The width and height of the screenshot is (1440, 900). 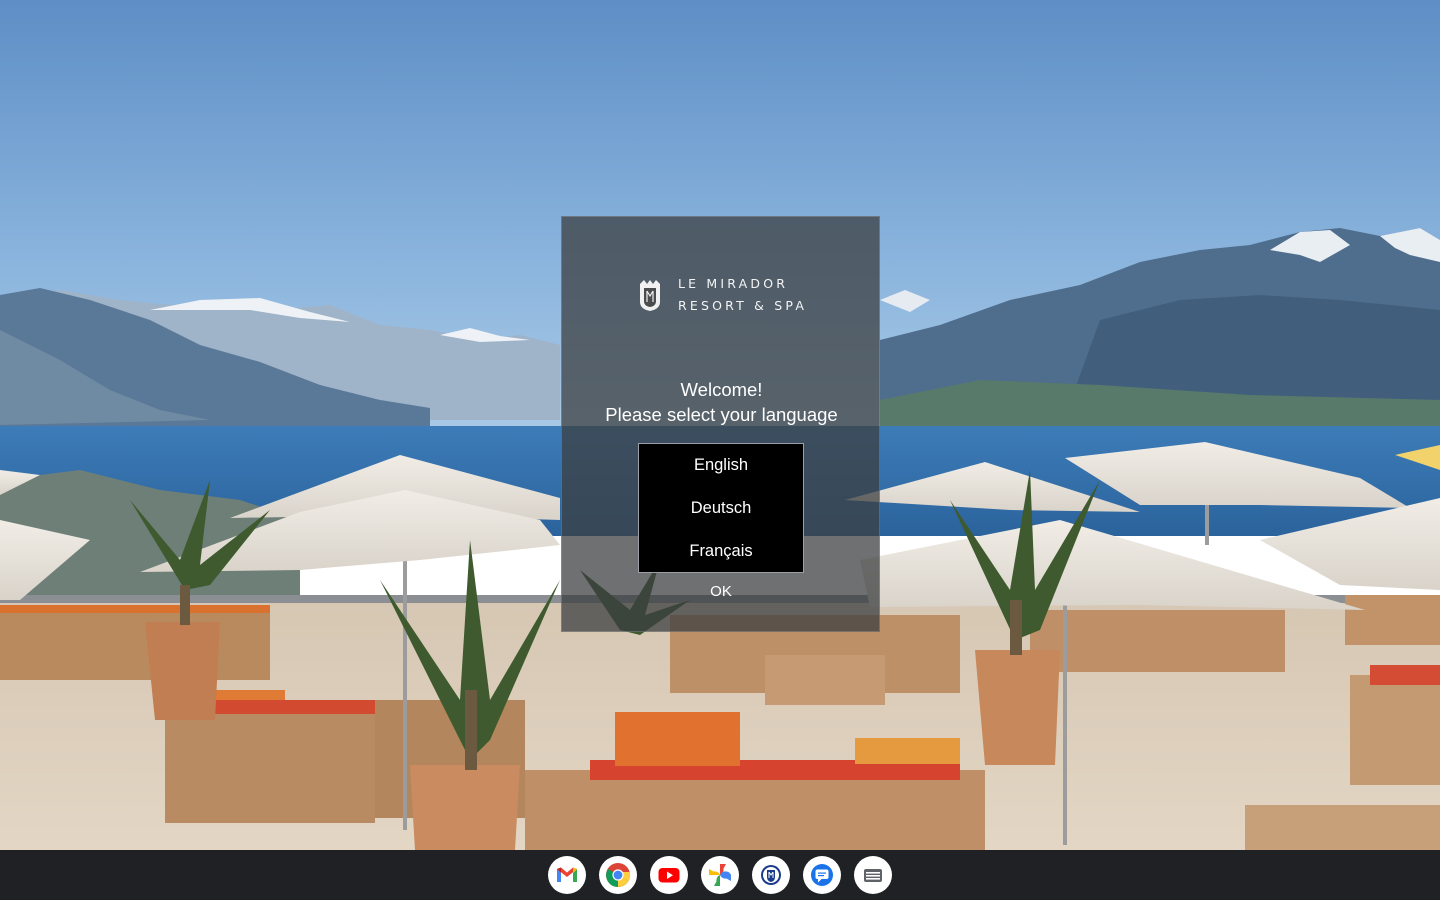 What do you see at coordinates (822, 875) in the screenshot?
I see `messages-icon` at bounding box center [822, 875].